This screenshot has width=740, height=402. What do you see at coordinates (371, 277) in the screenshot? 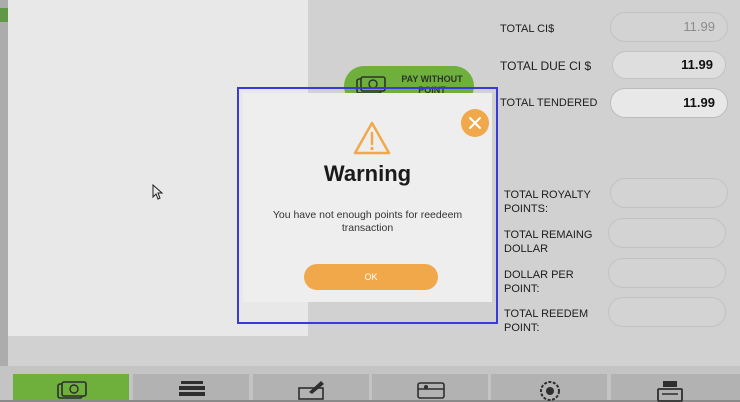
I see `ok-button: OK` at bounding box center [371, 277].